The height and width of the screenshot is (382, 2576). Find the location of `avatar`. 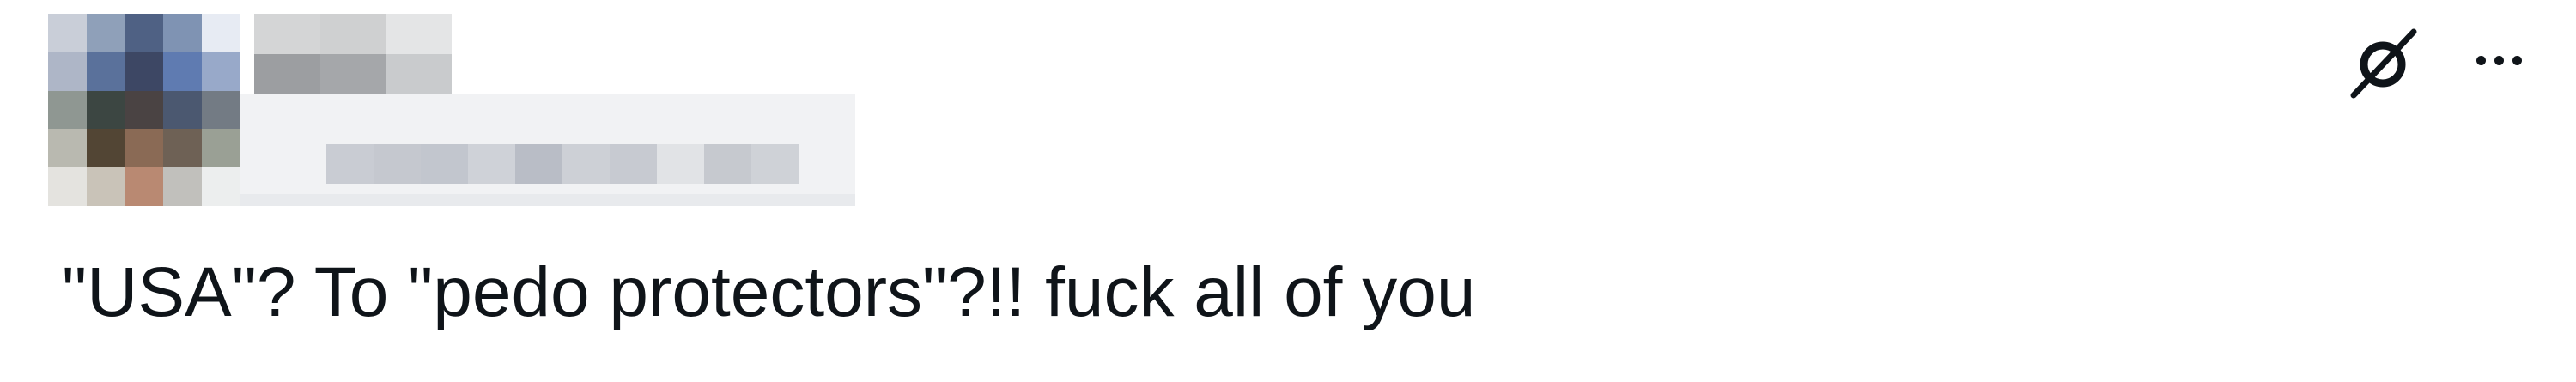

avatar is located at coordinates (144, 110).